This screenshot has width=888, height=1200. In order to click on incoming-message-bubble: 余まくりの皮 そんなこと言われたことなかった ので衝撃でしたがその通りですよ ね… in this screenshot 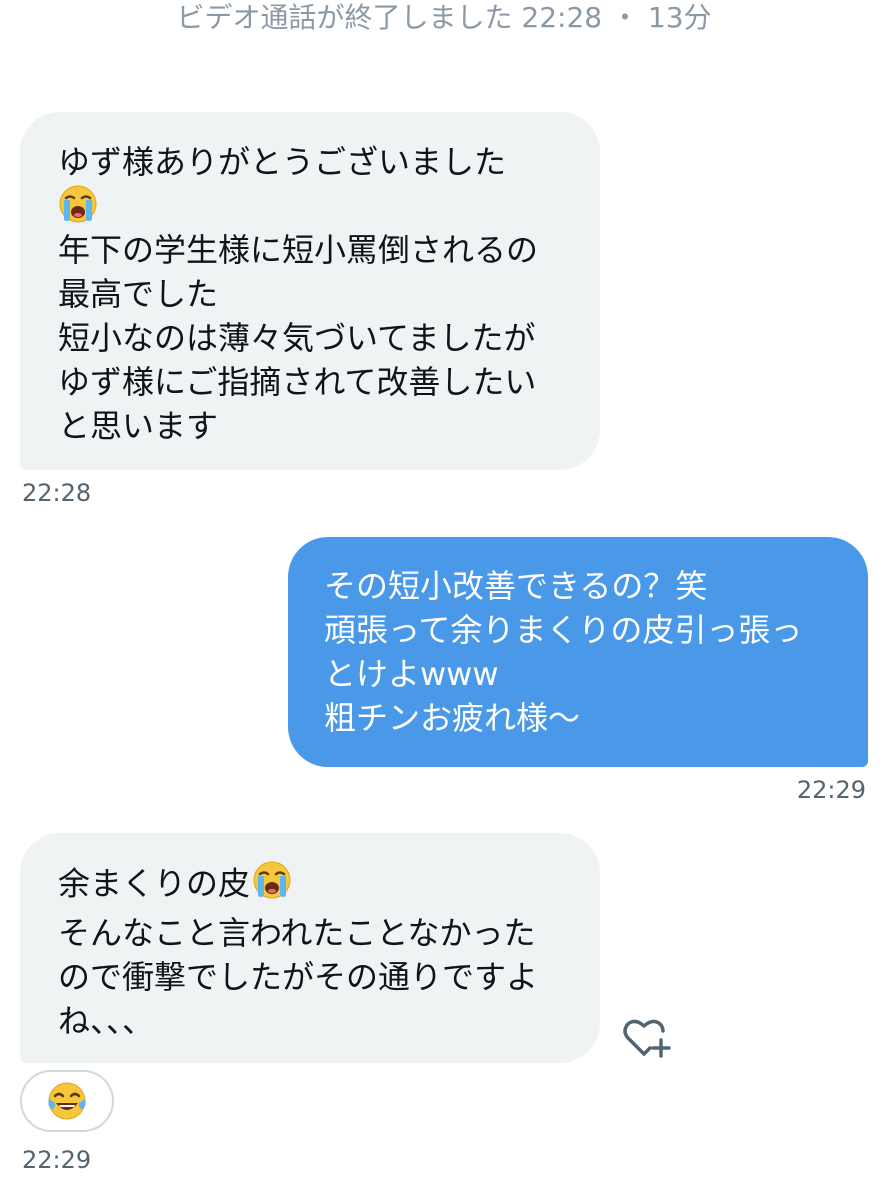, I will do `click(310, 948)`.